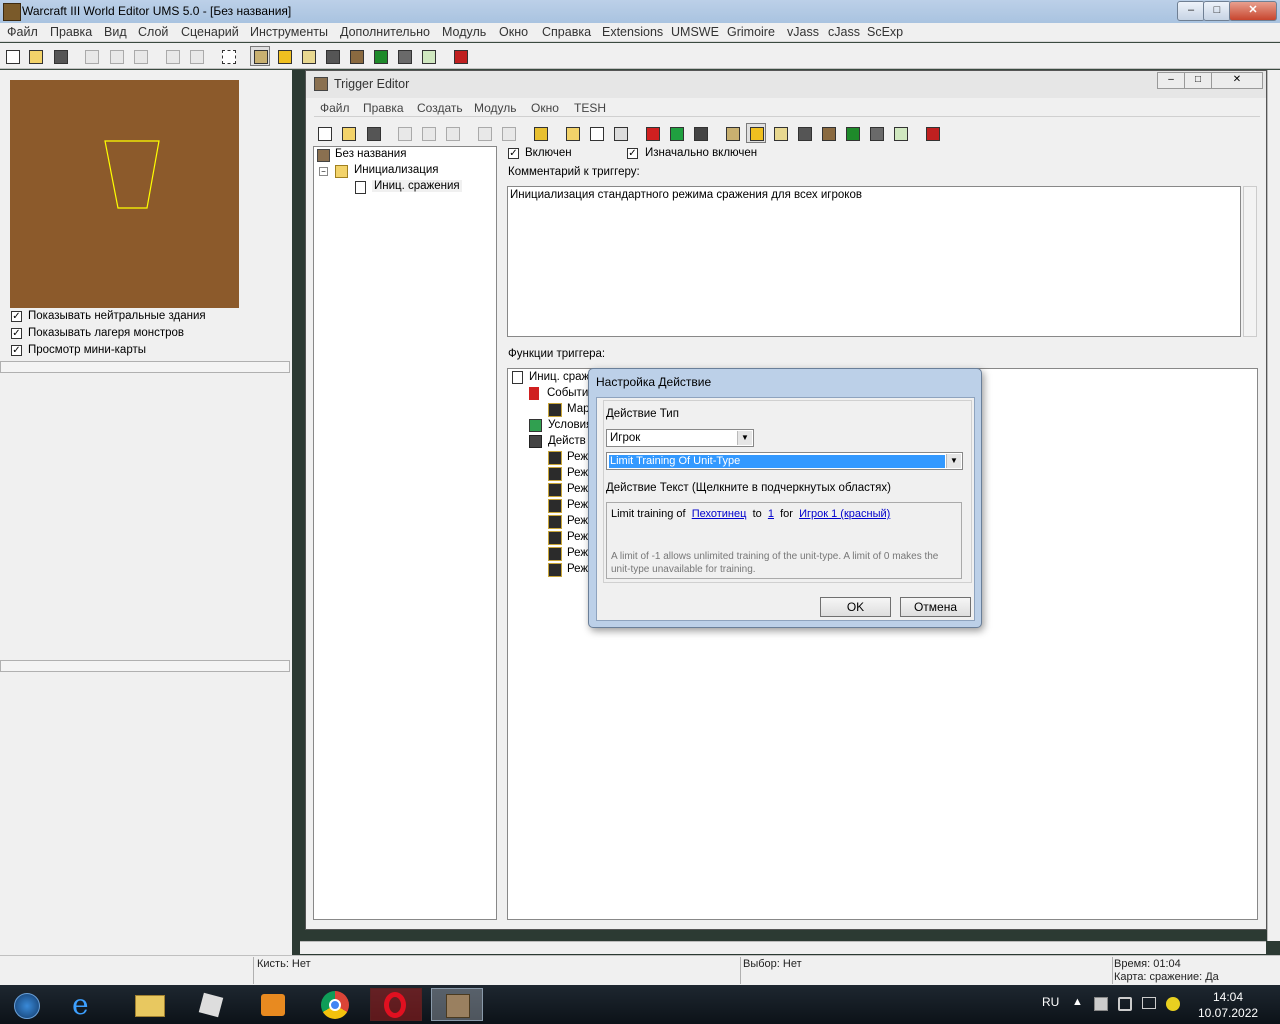 The width and height of the screenshot is (1280, 1024). I want to click on comment-scrollbar, so click(1250, 261).